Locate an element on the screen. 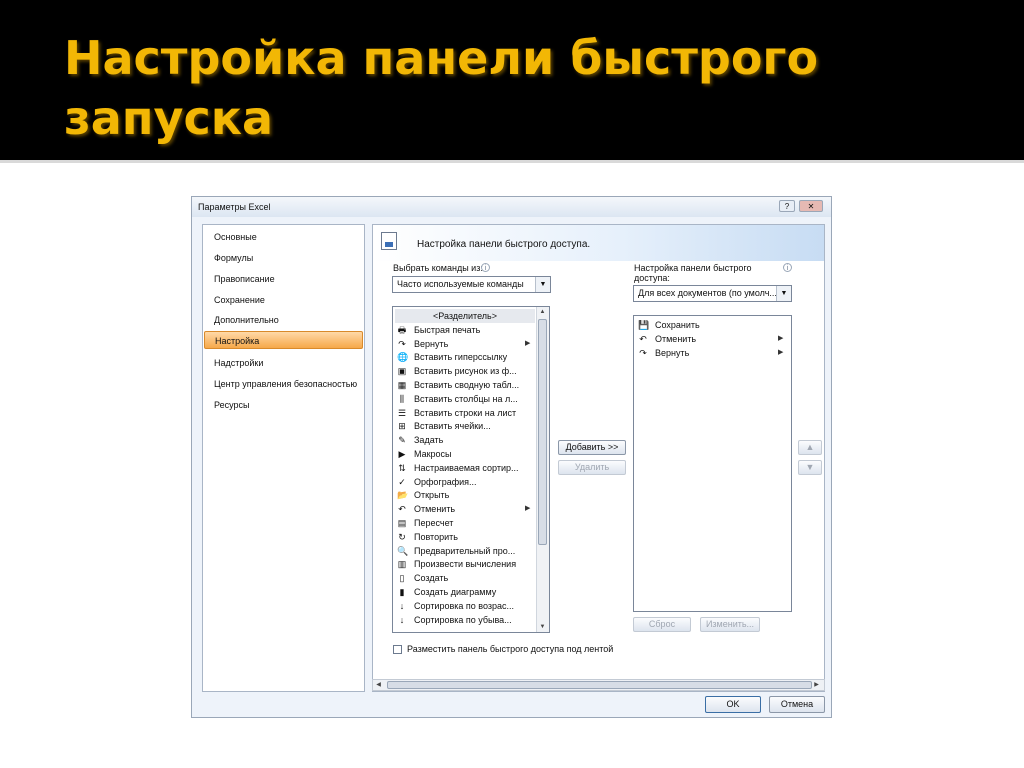 The height and width of the screenshot is (768, 1024). list-item-label: Создать is located at coordinates (431, 578).